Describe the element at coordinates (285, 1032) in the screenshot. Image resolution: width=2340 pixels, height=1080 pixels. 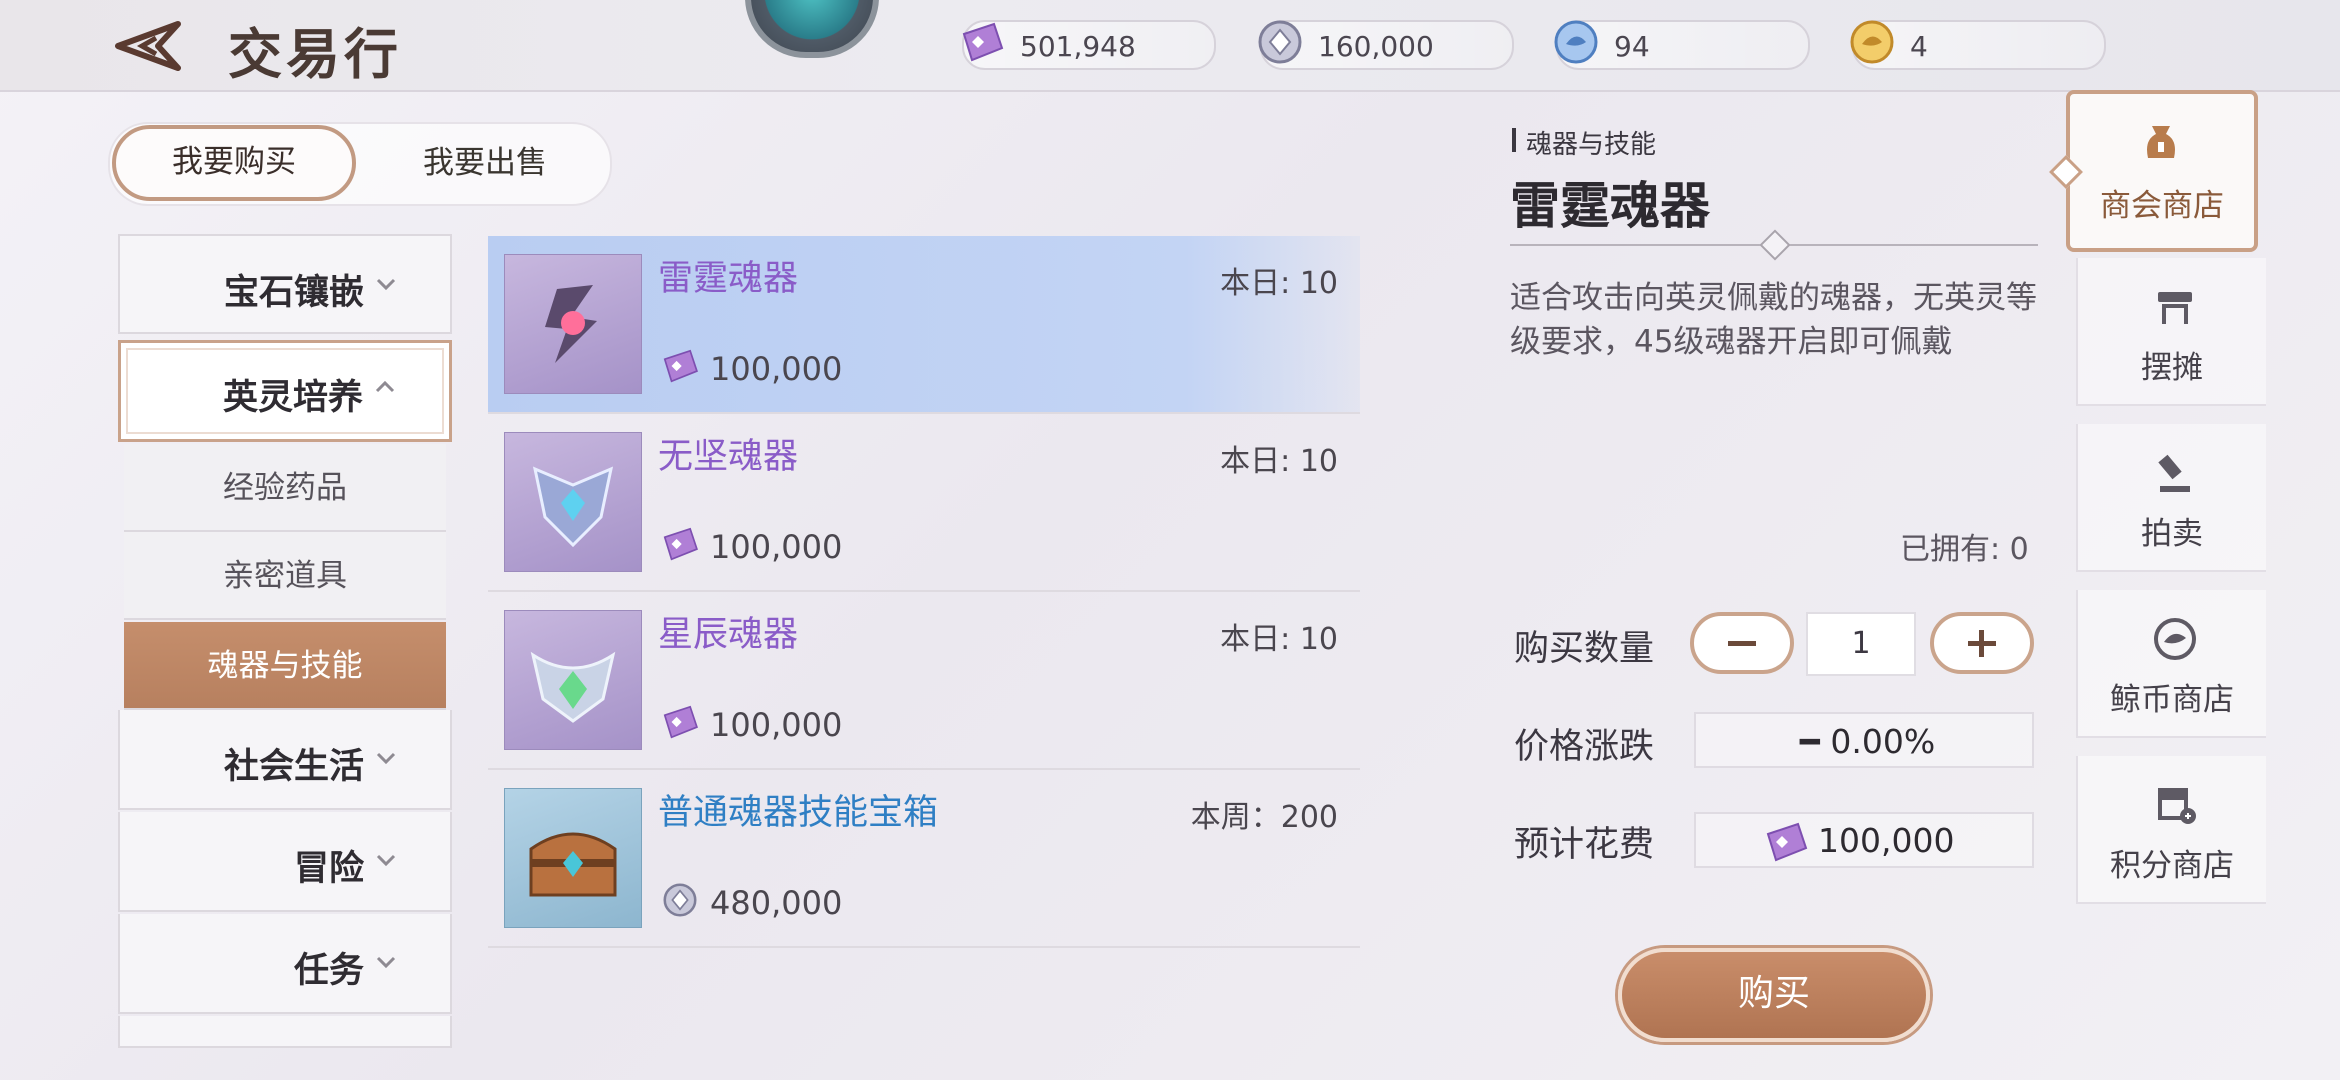
I see `category-more` at that location.